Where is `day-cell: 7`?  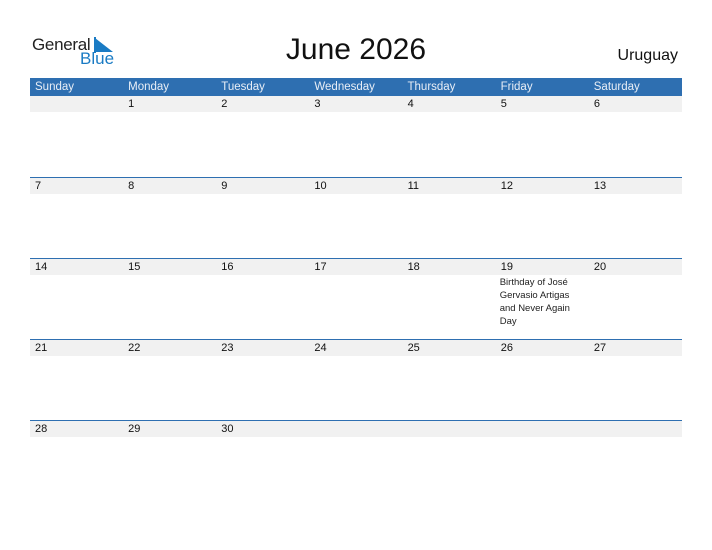
day-cell: 7 is located at coordinates (76, 218).